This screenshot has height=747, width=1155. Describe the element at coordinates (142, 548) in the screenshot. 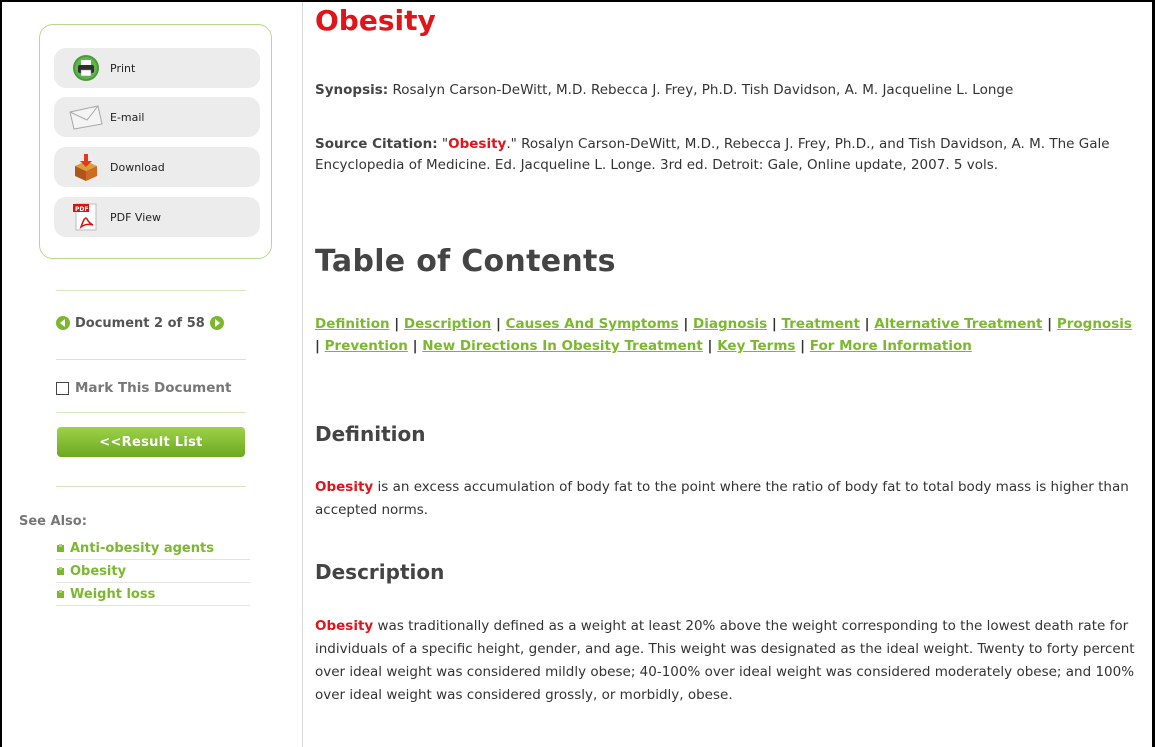

I see `see-also-link: Anti-obesity agents` at that location.